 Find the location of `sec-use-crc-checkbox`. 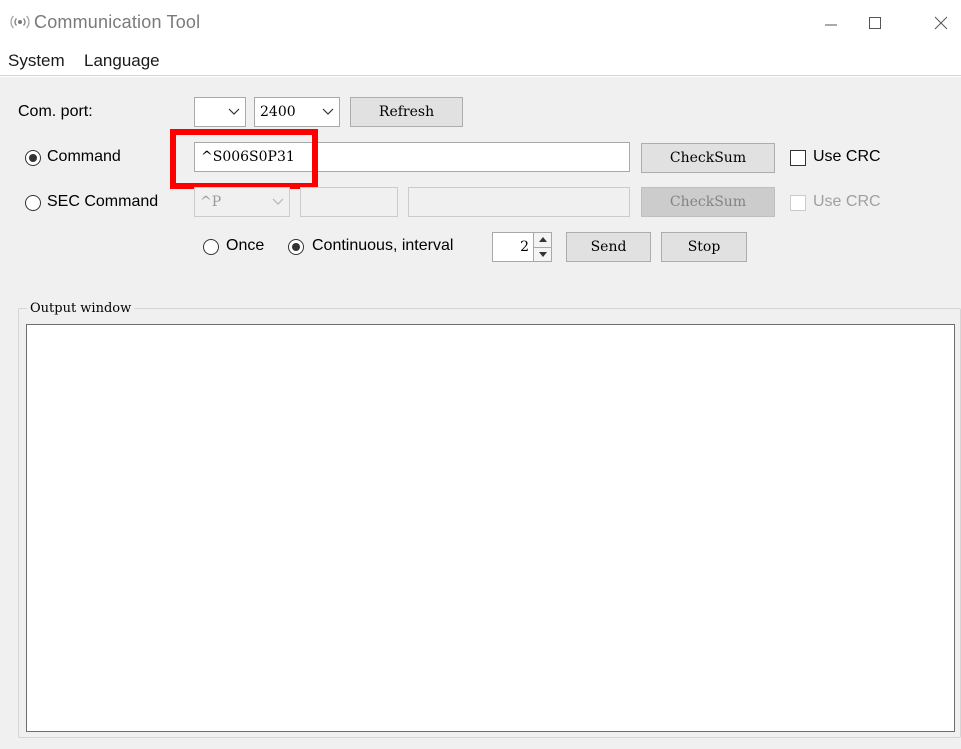

sec-use-crc-checkbox is located at coordinates (798, 203).